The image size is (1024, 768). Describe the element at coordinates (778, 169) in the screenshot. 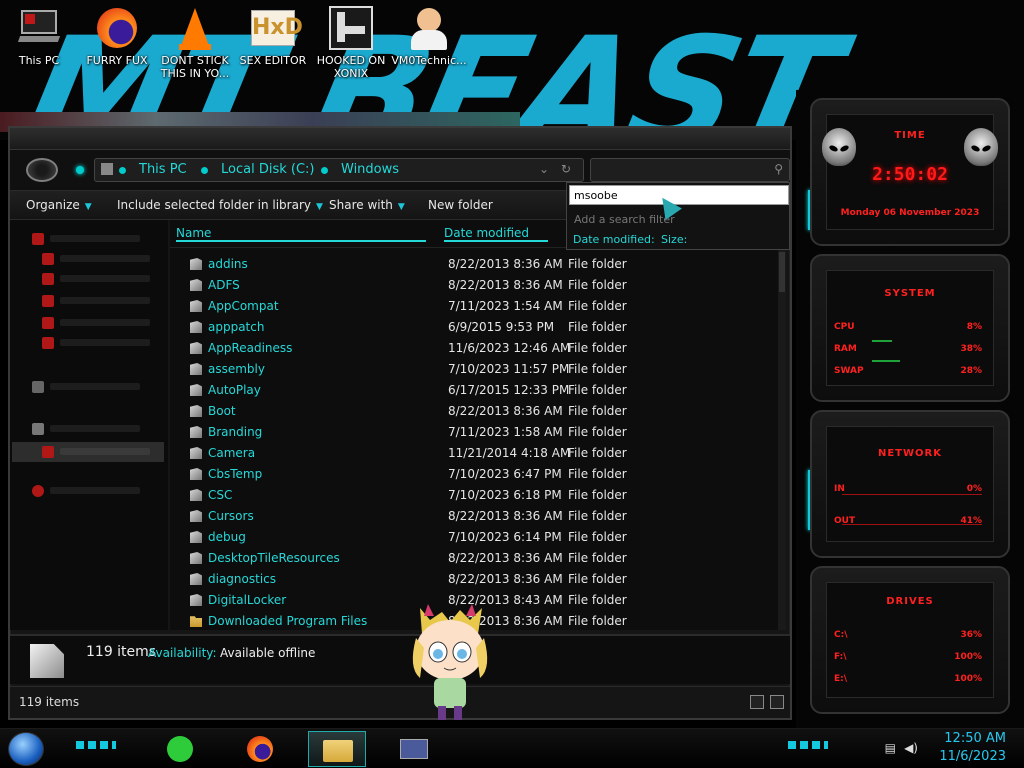

I see `search-icon: ⚲` at that location.